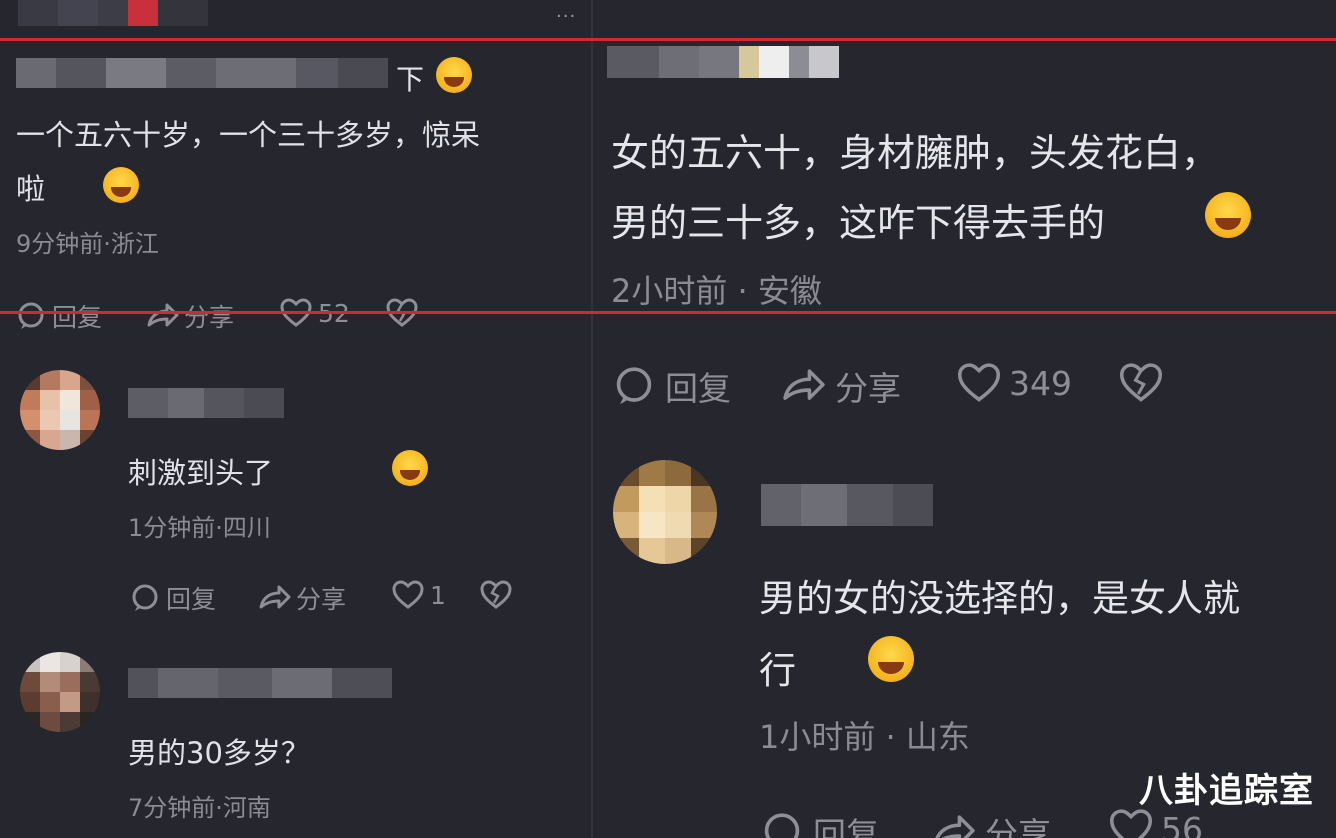  Describe the element at coordinates (1226, 791) in the screenshot. I see `watermark: 八卦追踪室` at that location.